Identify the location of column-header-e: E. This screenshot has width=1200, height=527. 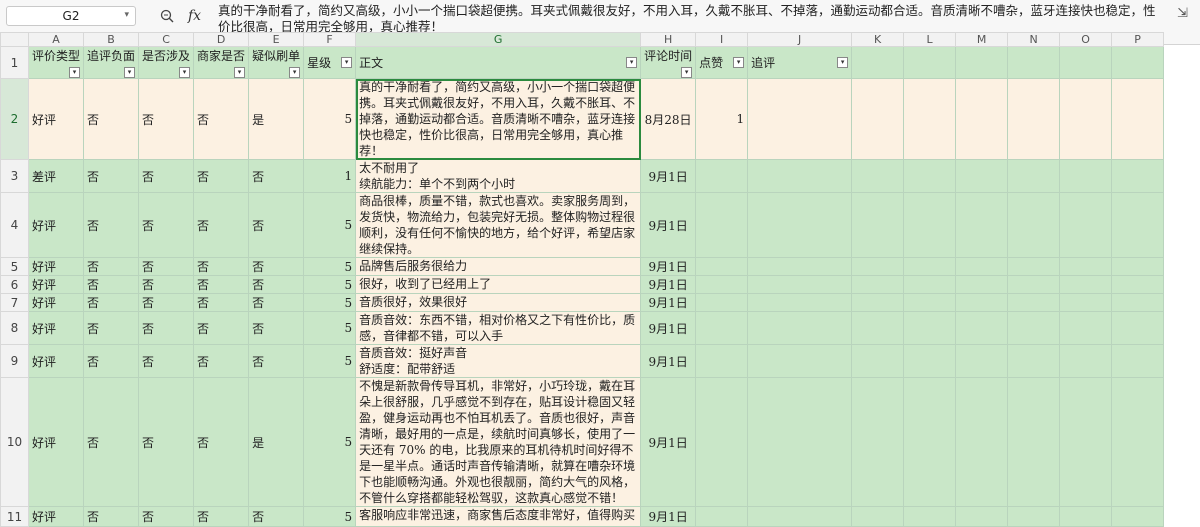
(276, 39).